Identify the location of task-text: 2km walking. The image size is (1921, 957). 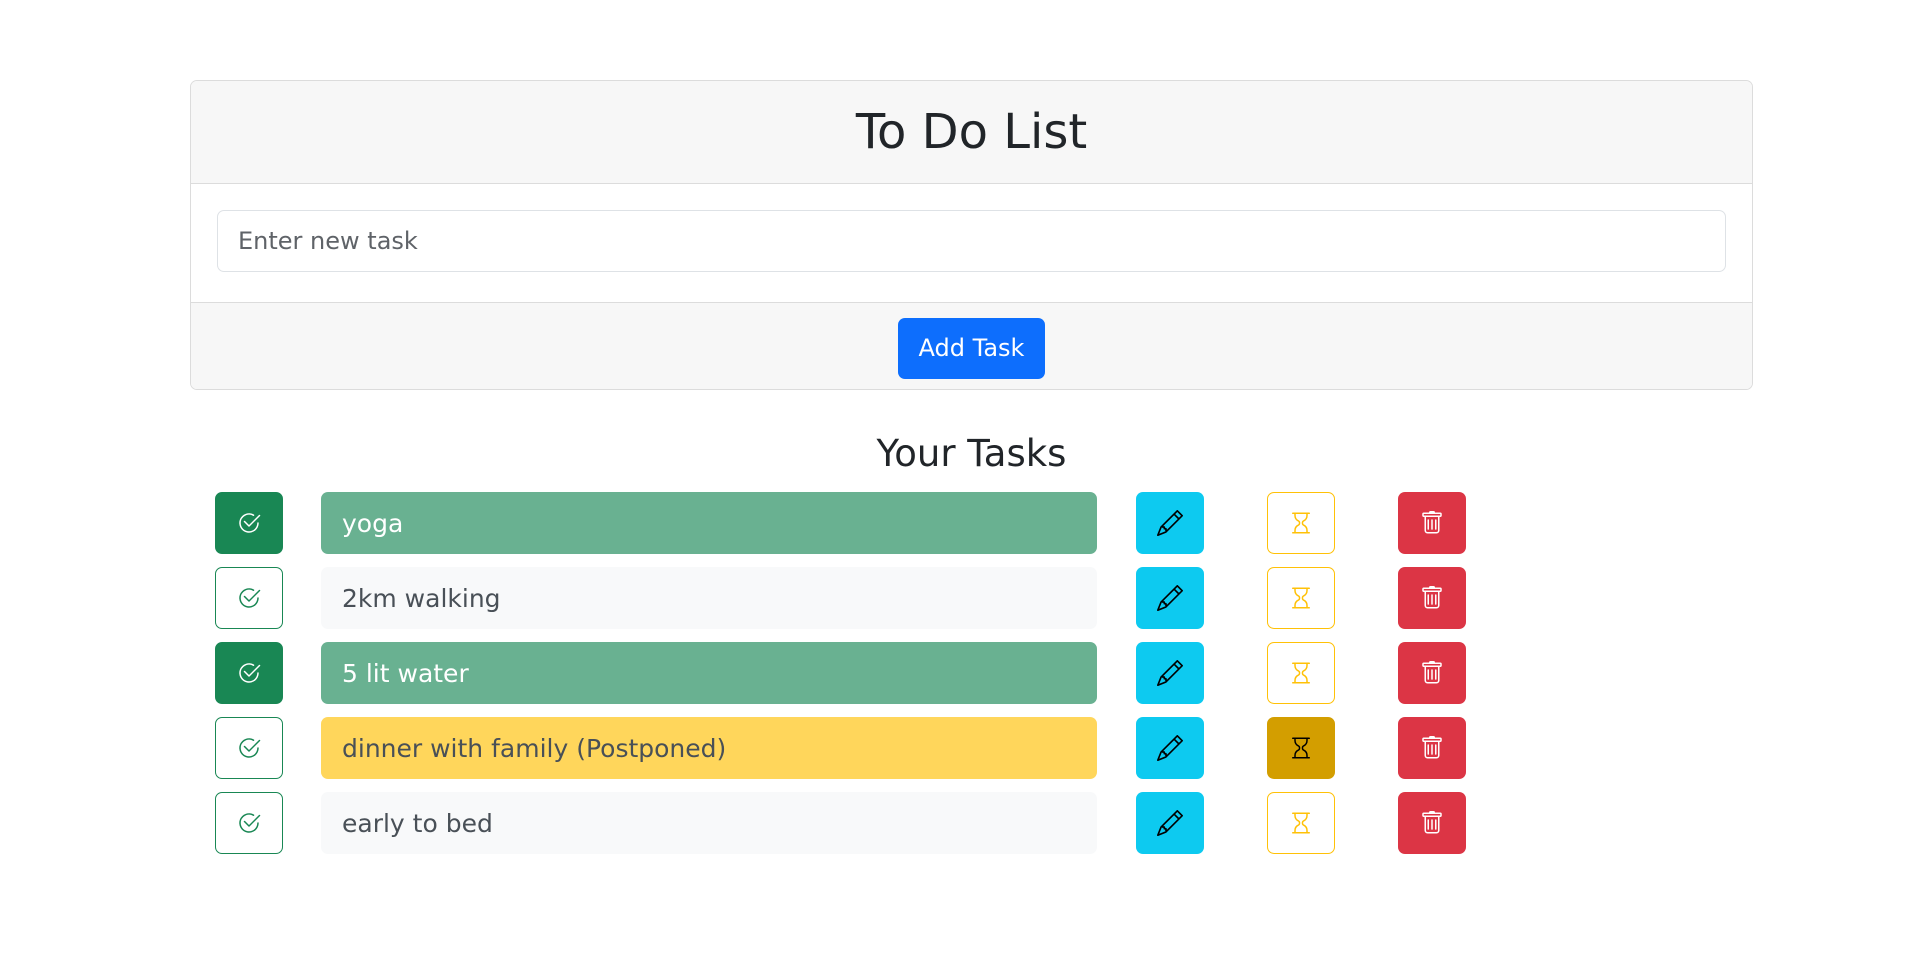
(709, 598).